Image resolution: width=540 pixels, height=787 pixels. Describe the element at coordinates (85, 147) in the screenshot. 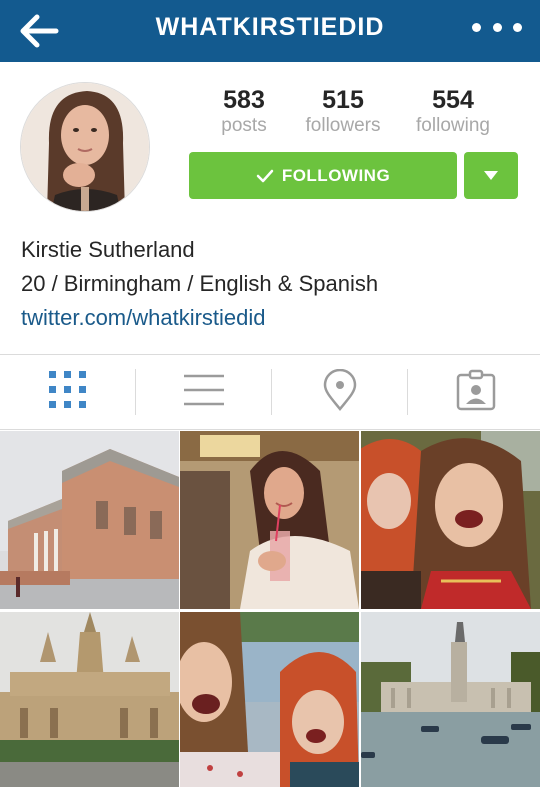

I see `avatar` at that location.